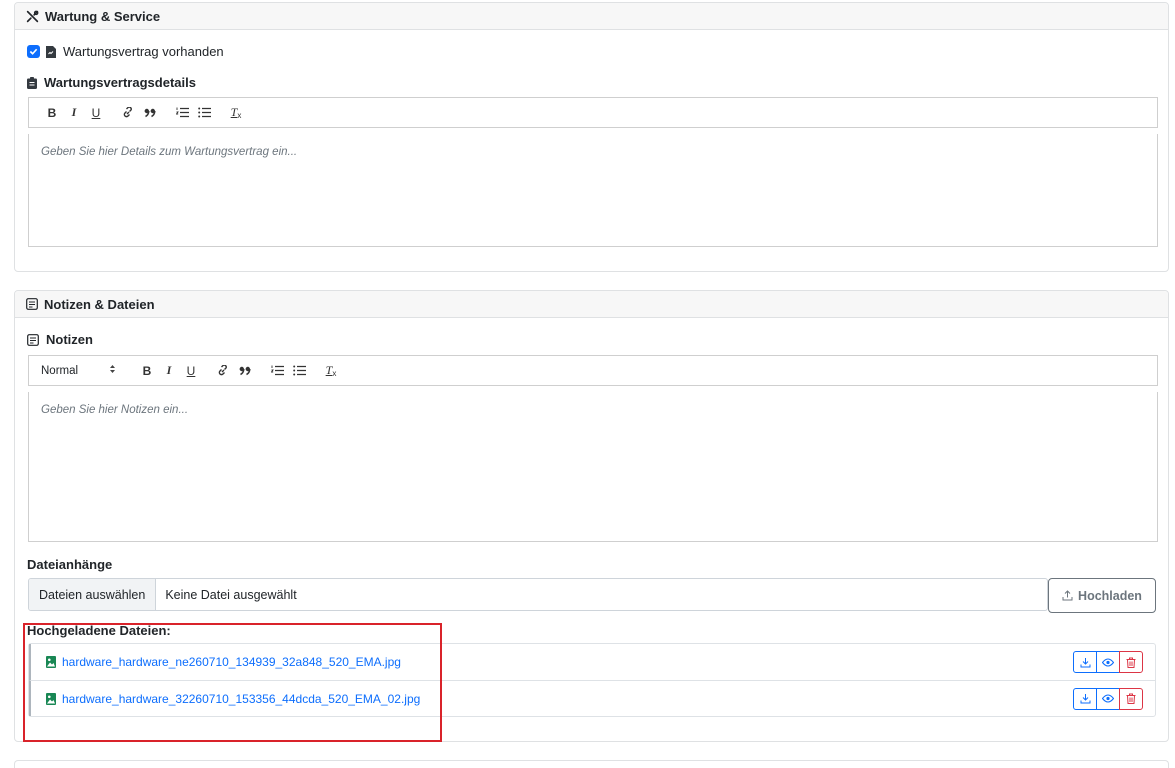 The height and width of the screenshot is (768, 1175). I want to click on link-icon, so click(128, 113).